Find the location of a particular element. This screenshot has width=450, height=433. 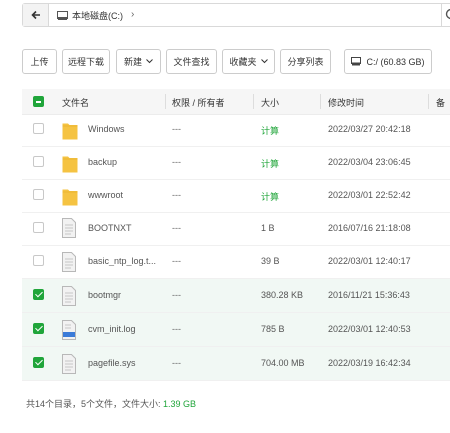

file-modified-time: 2022/03/01 12:40:53 is located at coordinates (369, 329).